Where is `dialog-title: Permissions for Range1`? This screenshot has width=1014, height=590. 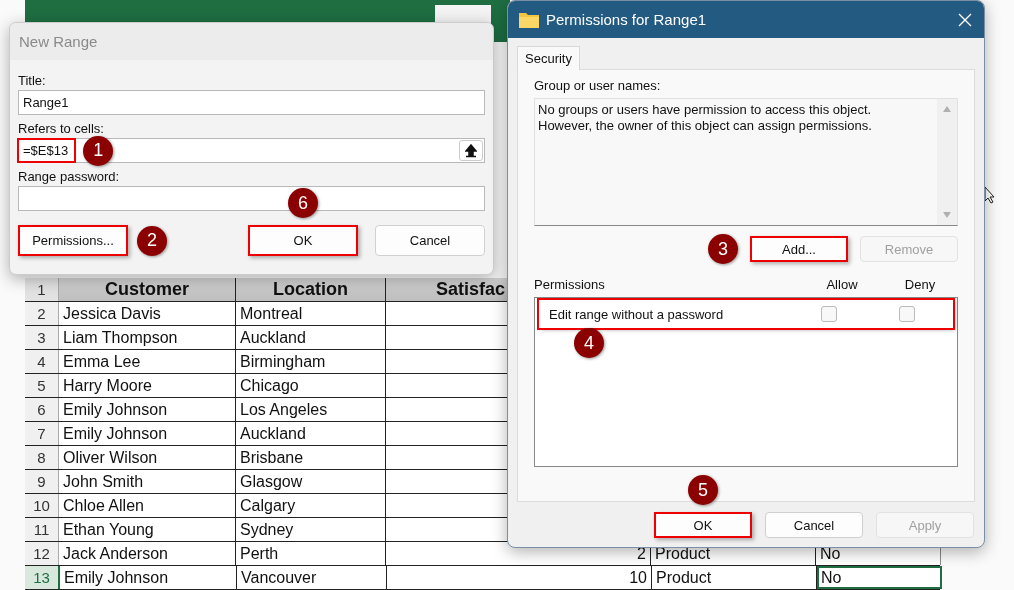
dialog-title: Permissions for Range1 is located at coordinates (627, 19).